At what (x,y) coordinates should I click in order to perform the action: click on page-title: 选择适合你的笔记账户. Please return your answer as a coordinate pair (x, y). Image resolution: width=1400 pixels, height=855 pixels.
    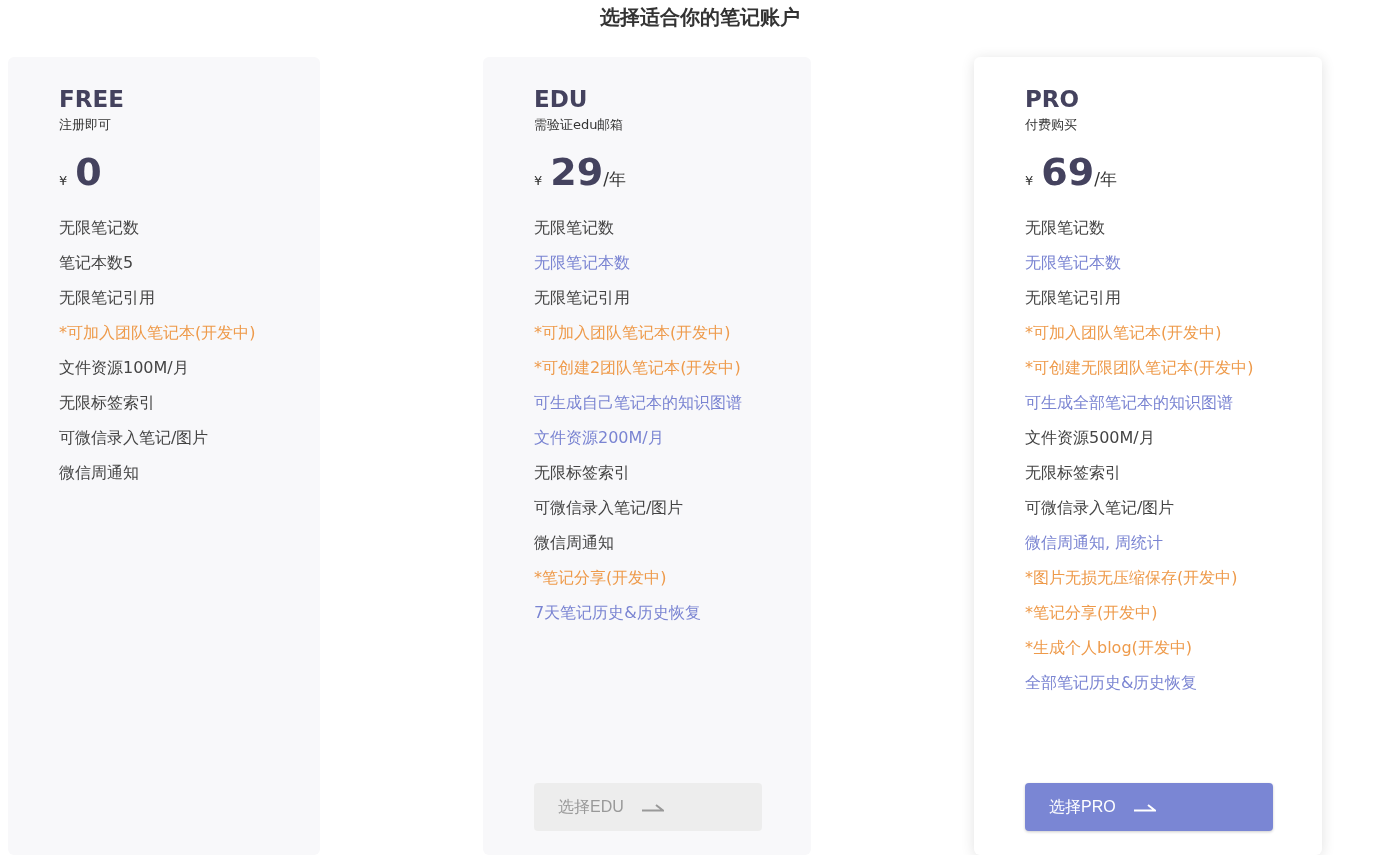
    Looking at the image, I should click on (700, 17).